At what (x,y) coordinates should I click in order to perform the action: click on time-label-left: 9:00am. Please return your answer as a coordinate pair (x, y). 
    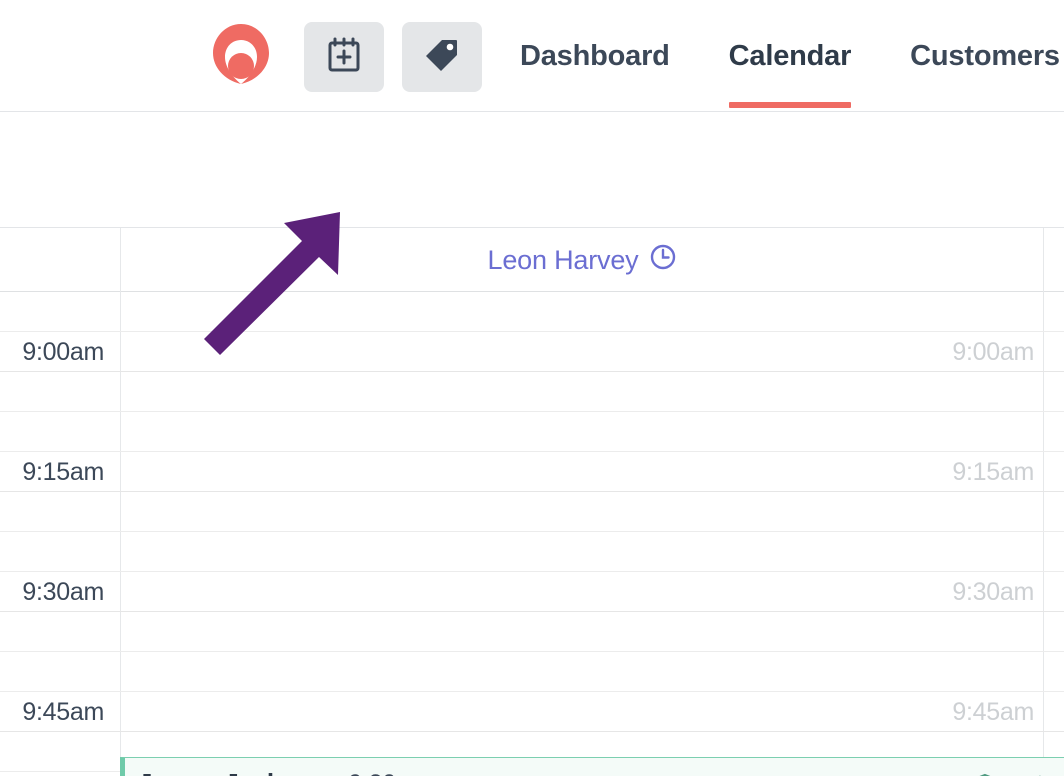
    Looking at the image, I should click on (63, 351).